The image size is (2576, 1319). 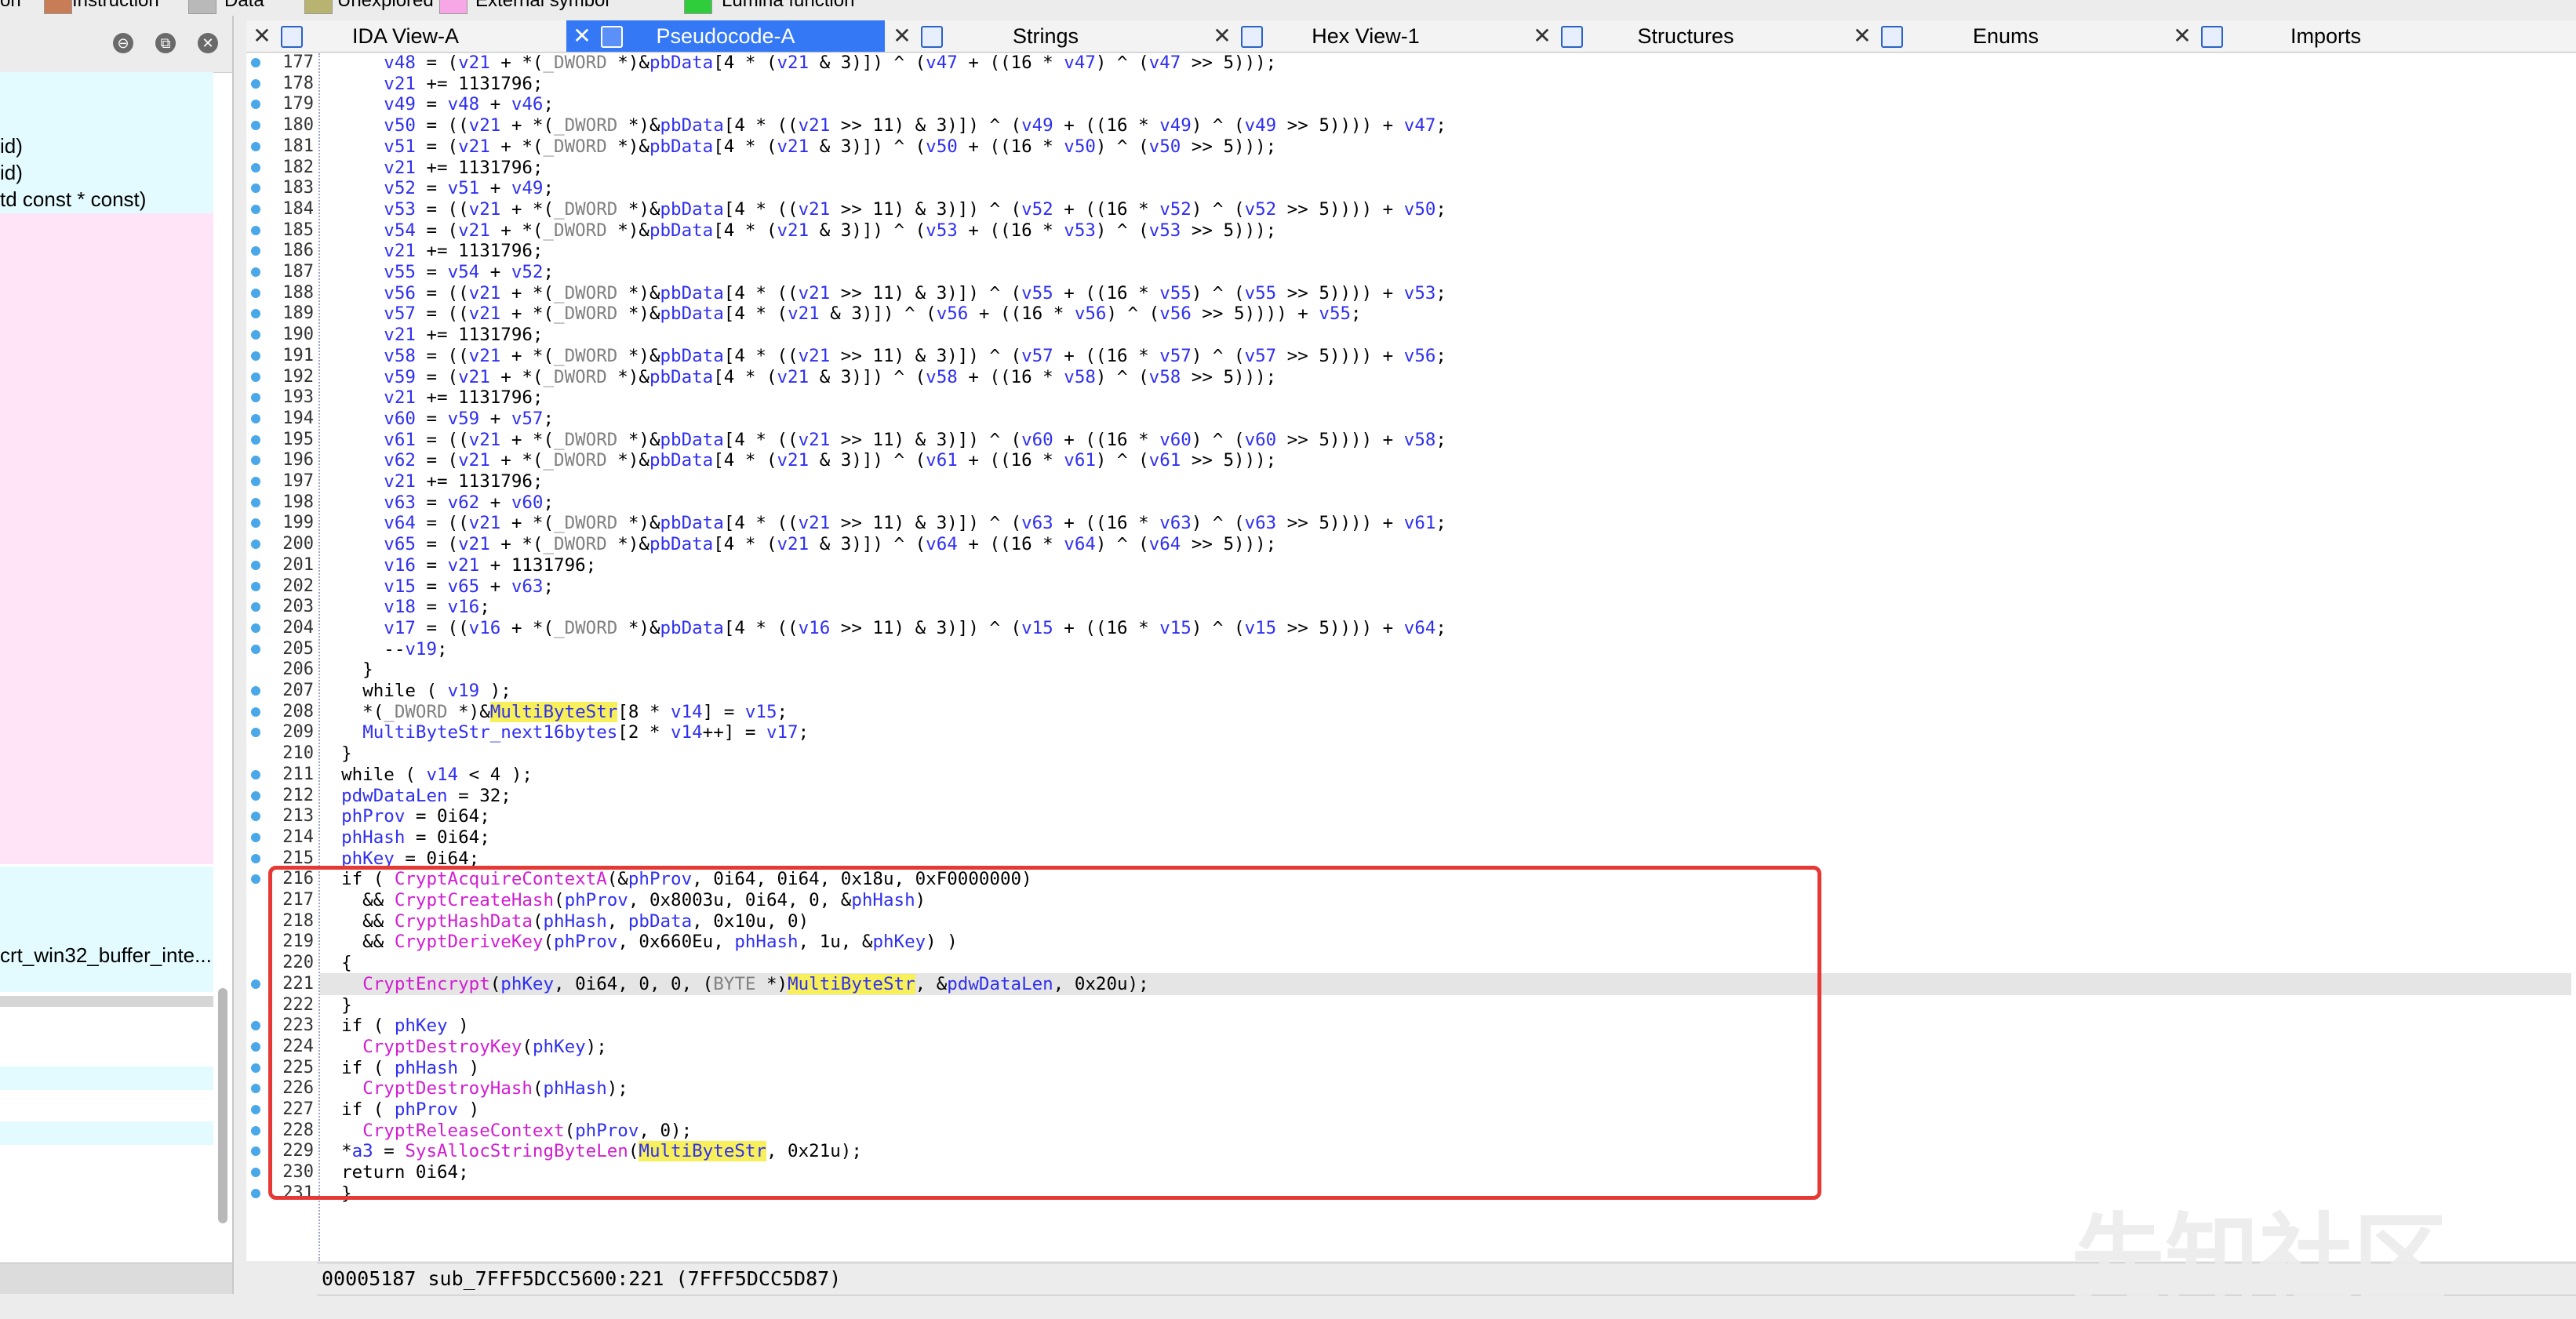 What do you see at coordinates (165, 43) in the screenshot?
I see `detach-icon: ⧉` at bounding box center [165, 43].